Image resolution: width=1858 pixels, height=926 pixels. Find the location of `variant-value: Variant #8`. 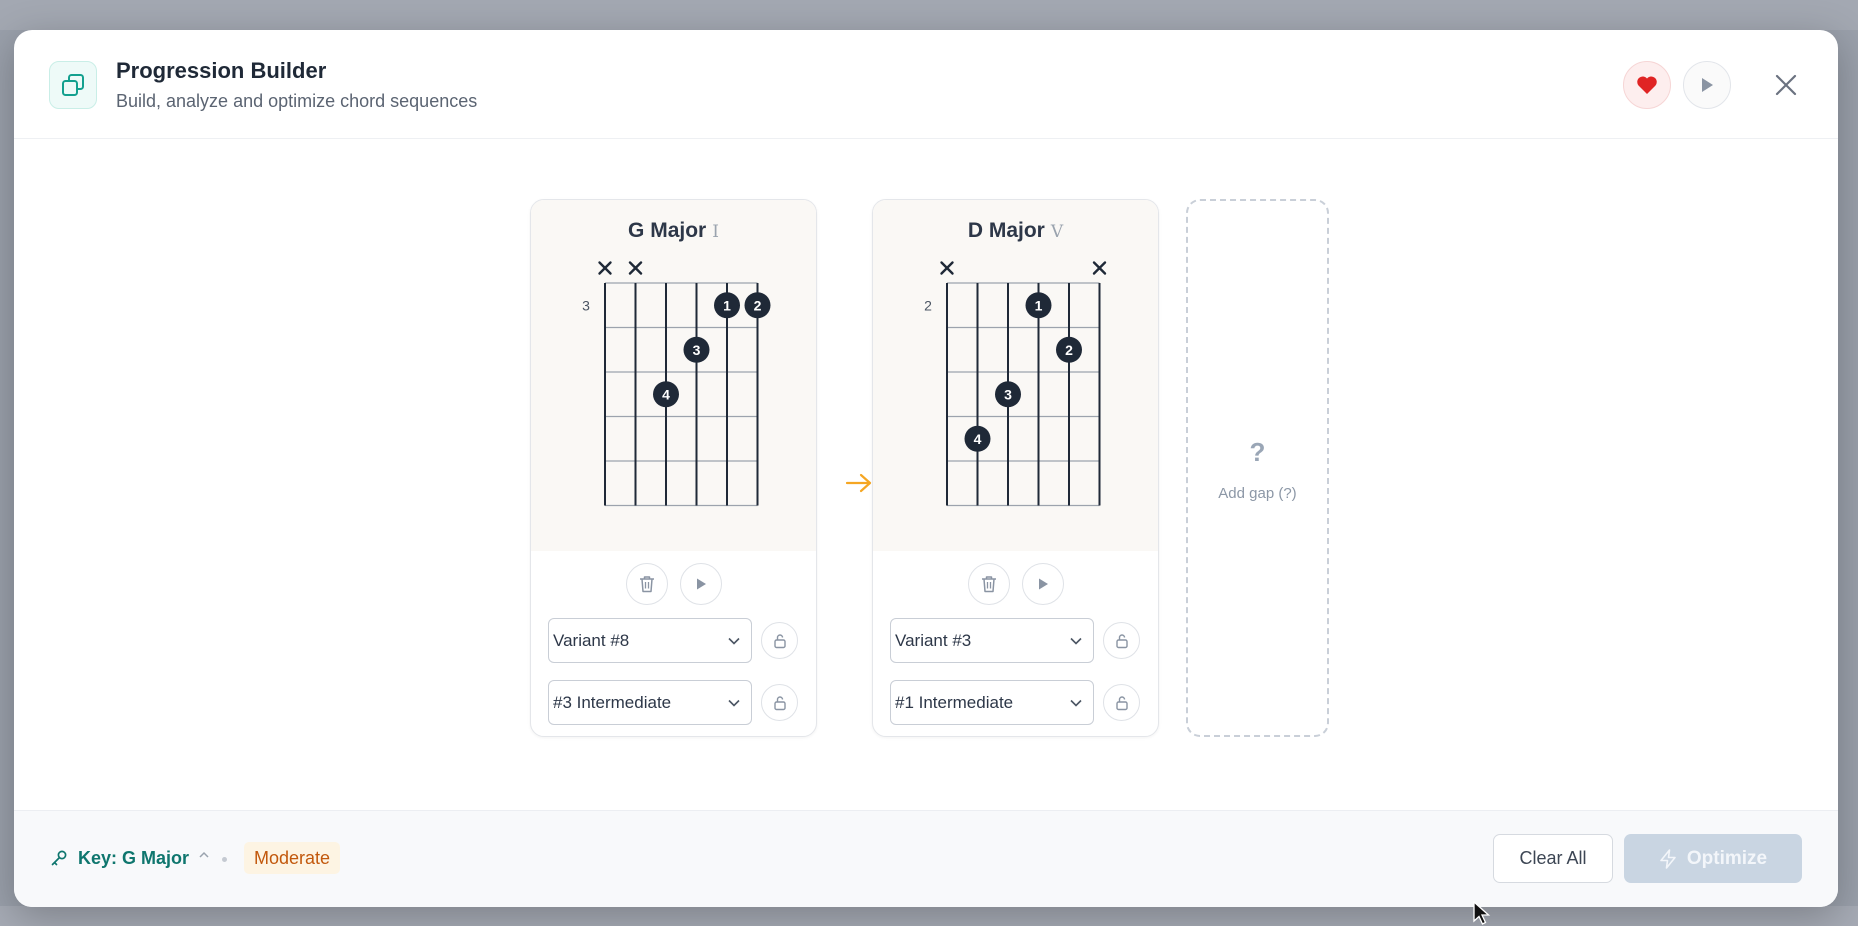

variant-value: Variant #8 is located at coordinates (591, 640).